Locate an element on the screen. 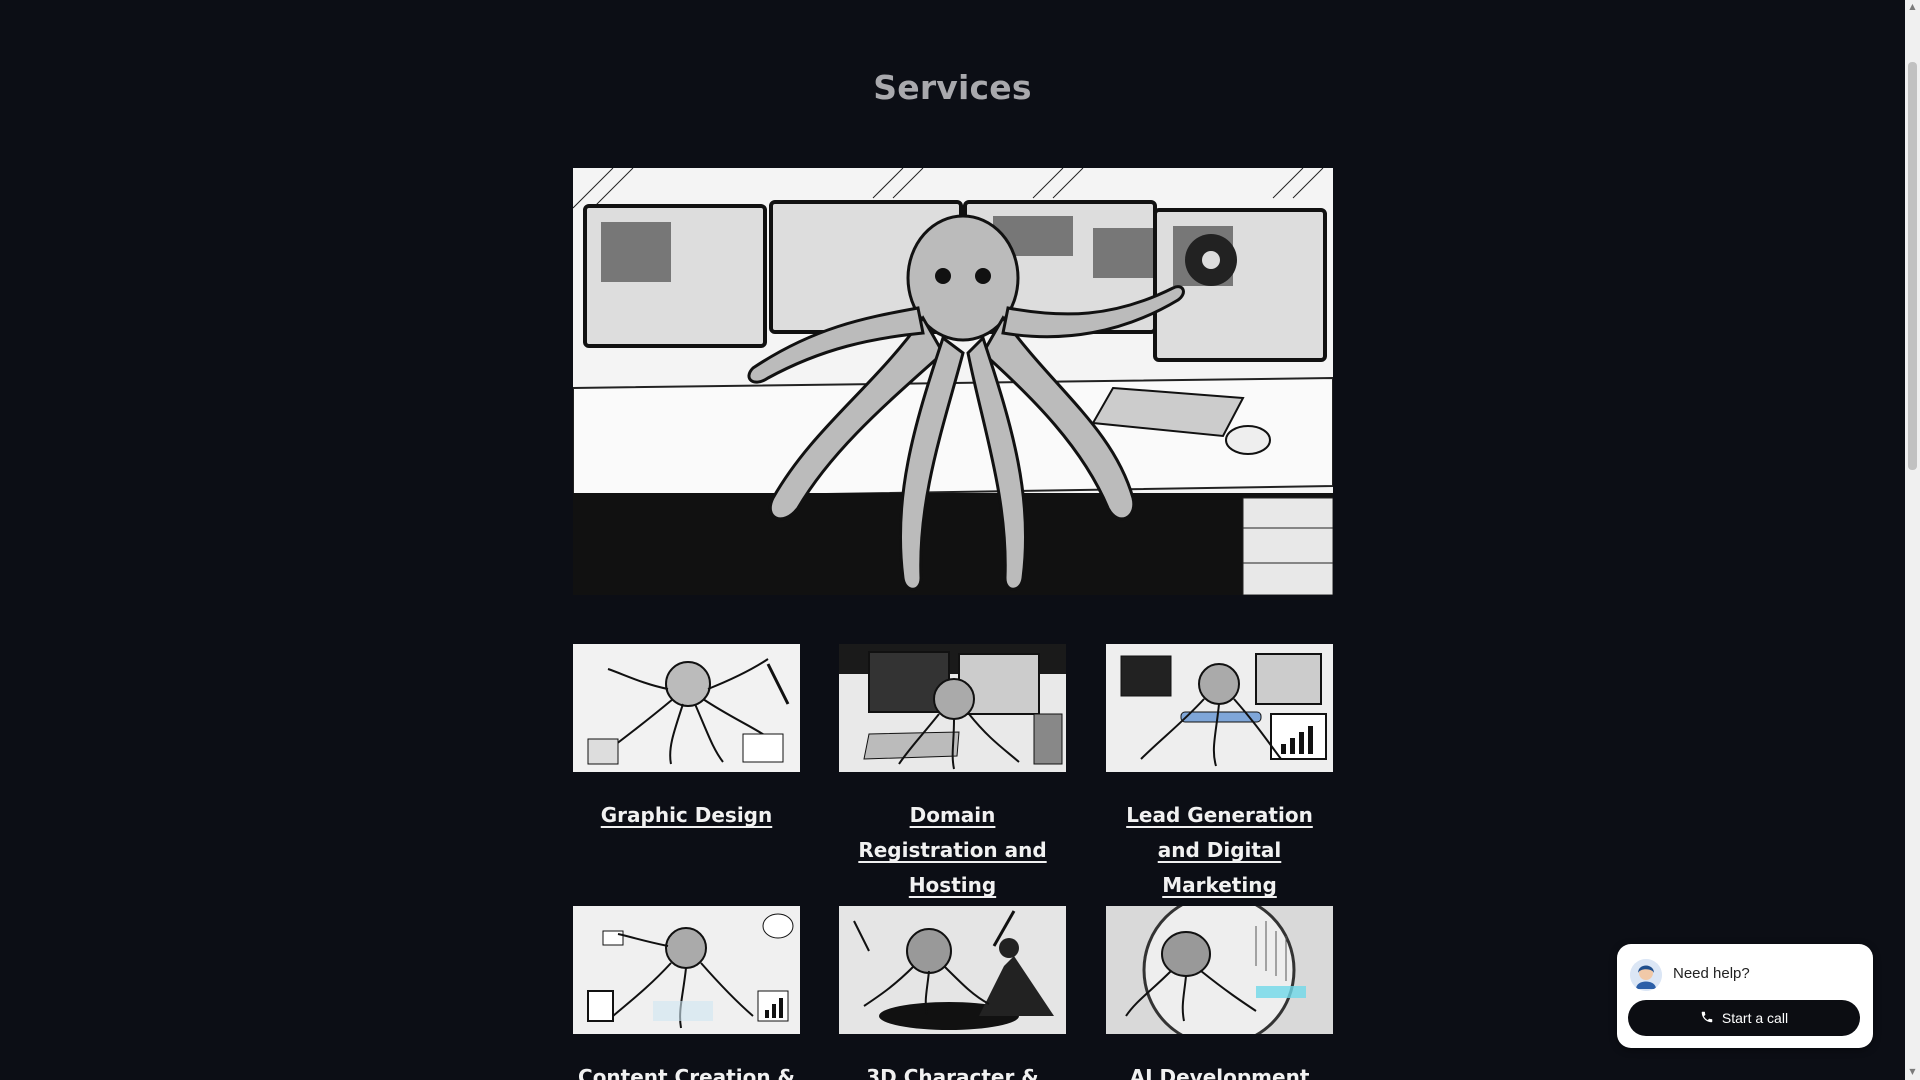  scroll-up-icon: ▲ is located at coordinates (1912, 7).